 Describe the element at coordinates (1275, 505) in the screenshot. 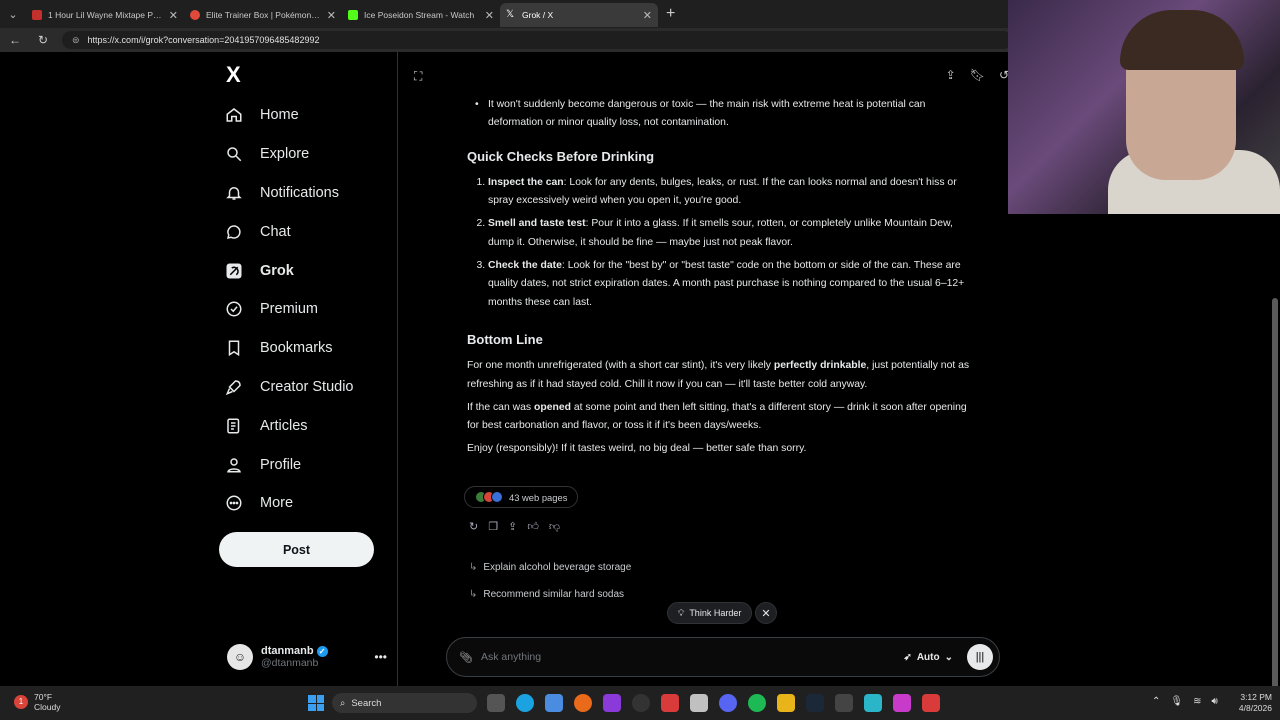

I see `scrollbar` at that location.